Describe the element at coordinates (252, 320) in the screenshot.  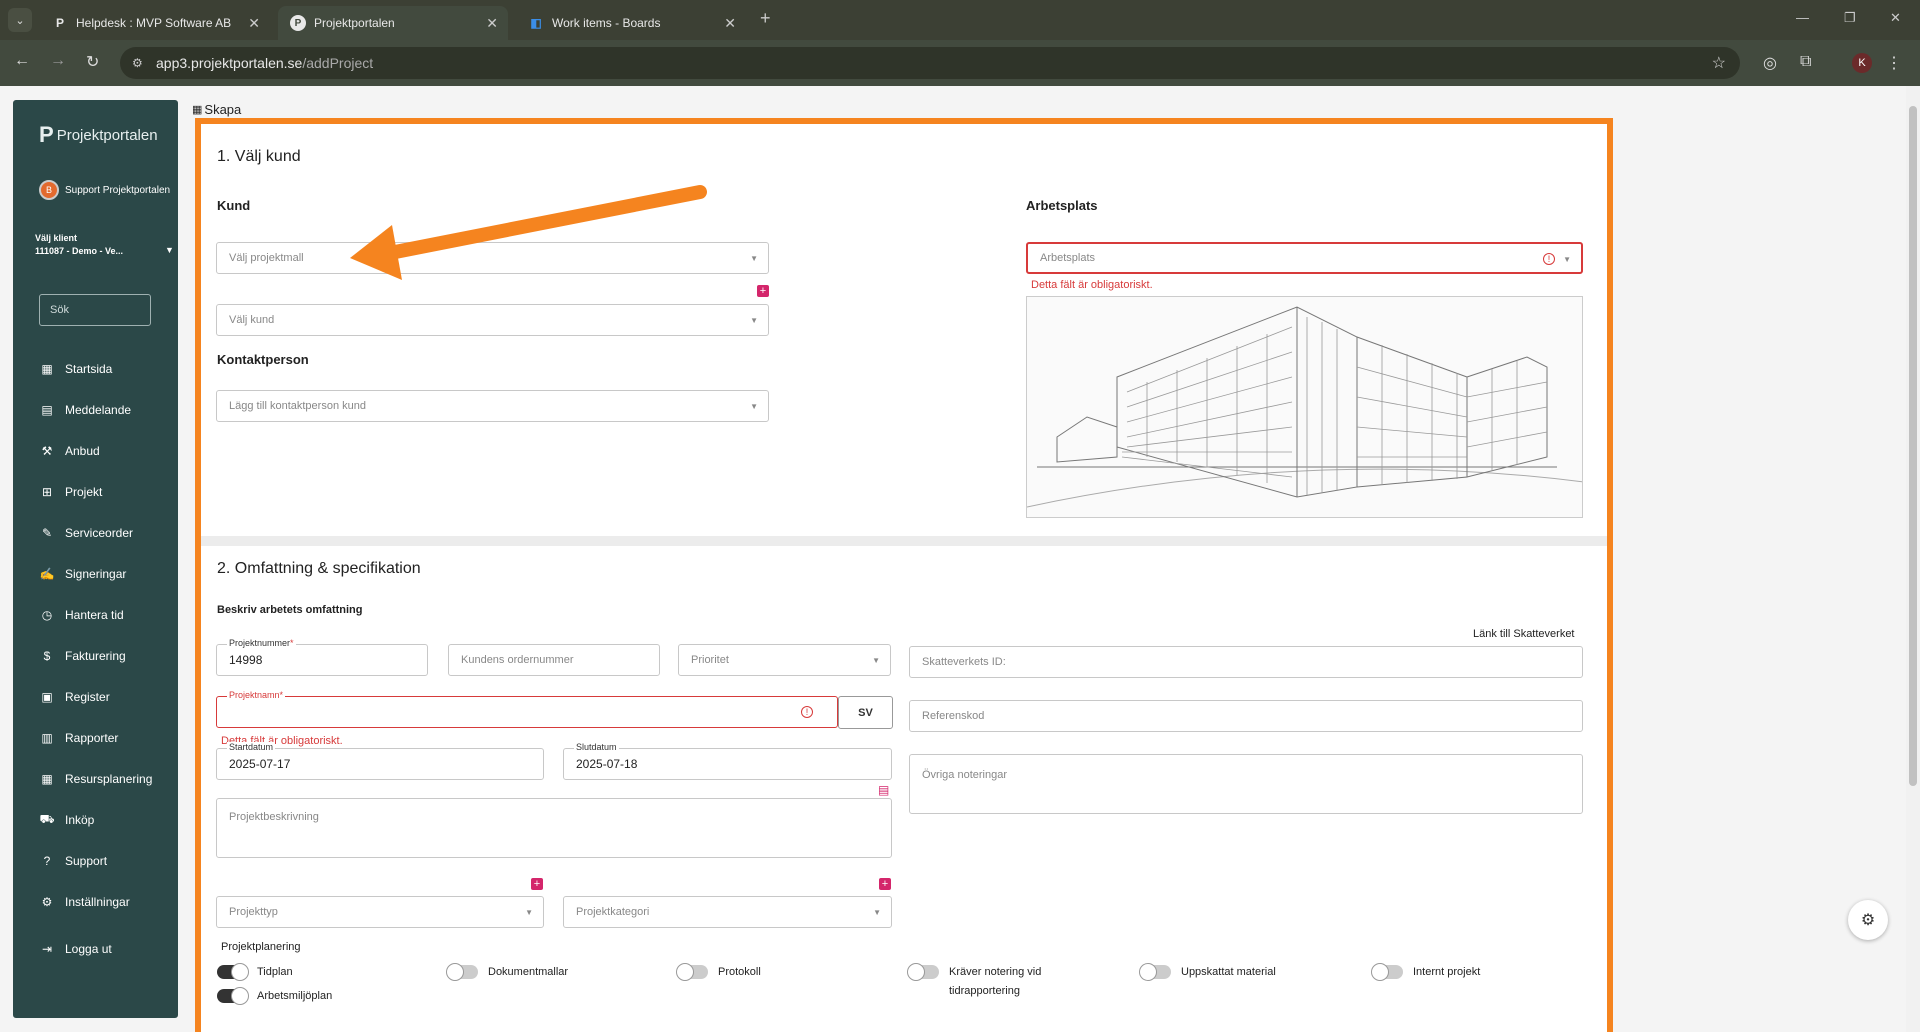
I see `kund-placeholder: Välj kund` at that location.